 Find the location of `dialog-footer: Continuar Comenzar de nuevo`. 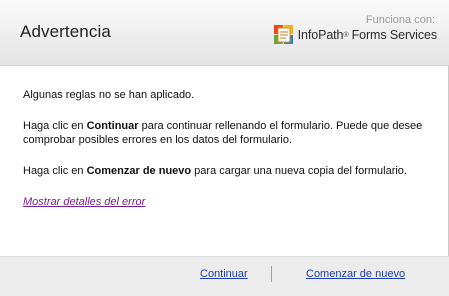

dialog-footer: Continuar Comenzar de nuevo is located at coordinates (224, 276).